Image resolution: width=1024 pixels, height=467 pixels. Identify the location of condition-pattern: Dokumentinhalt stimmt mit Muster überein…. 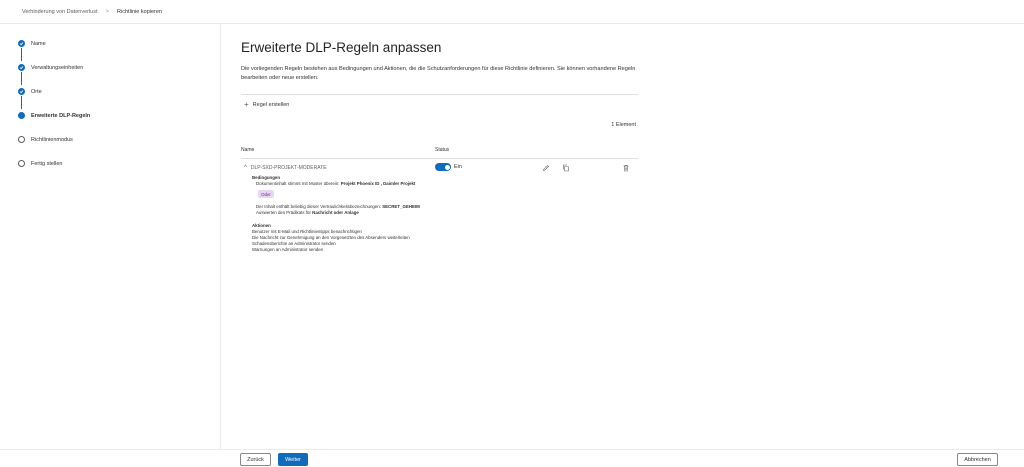
(335, 183).